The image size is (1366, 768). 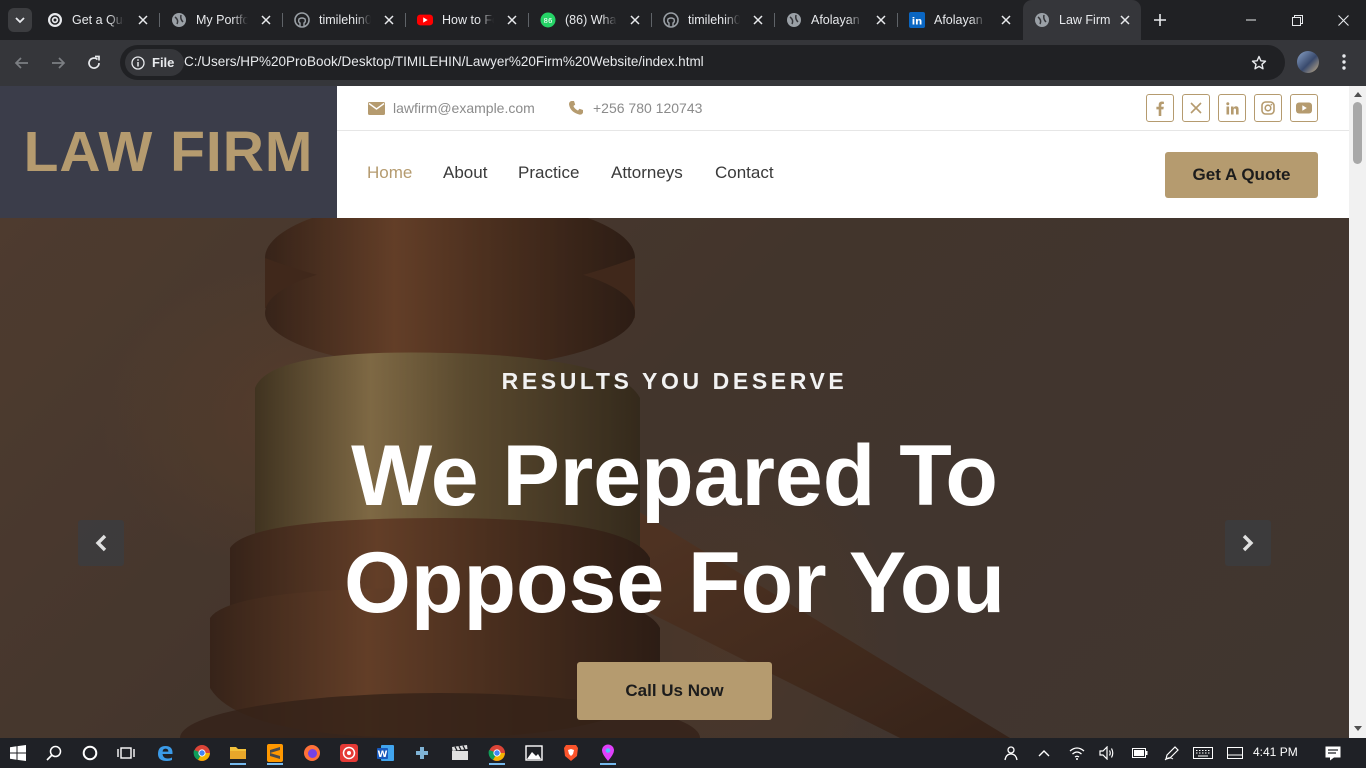 I want to click on browser-tab: in Afolayan, so click(x=960, y=20).